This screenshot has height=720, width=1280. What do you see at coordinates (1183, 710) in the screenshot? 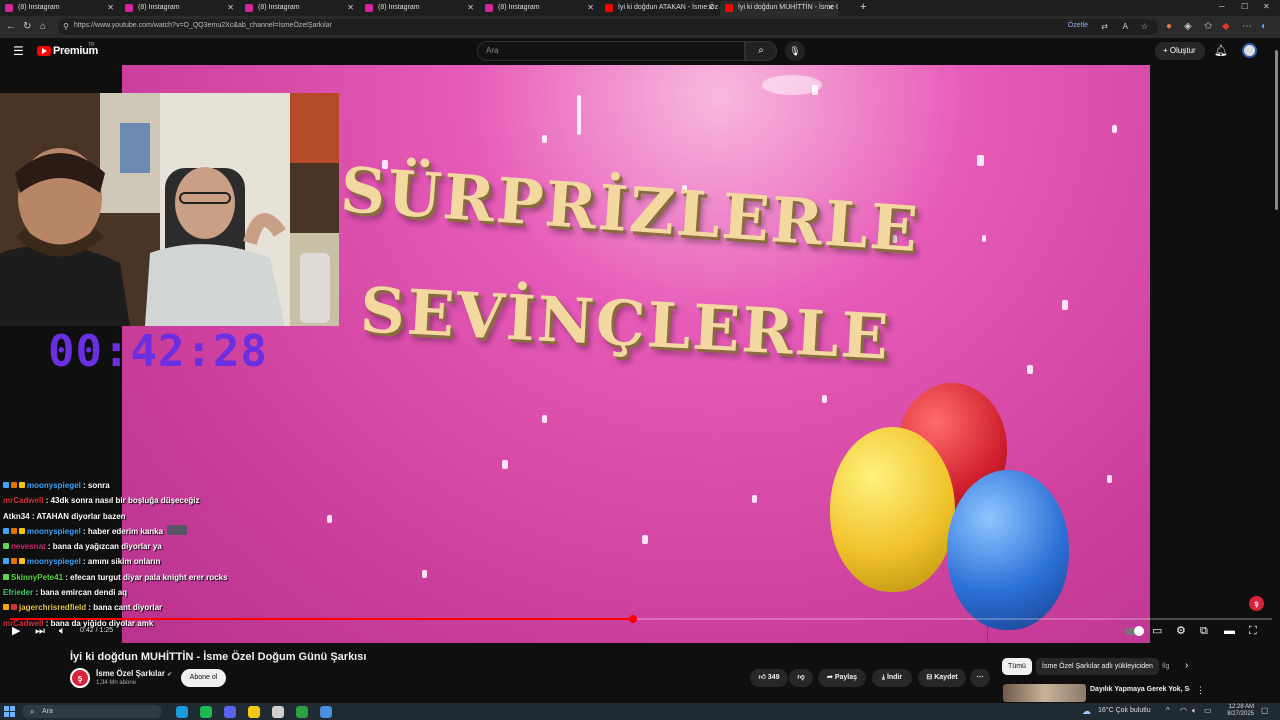
I see `wifi-icon: ◠` at bounding box center [1183, 710].